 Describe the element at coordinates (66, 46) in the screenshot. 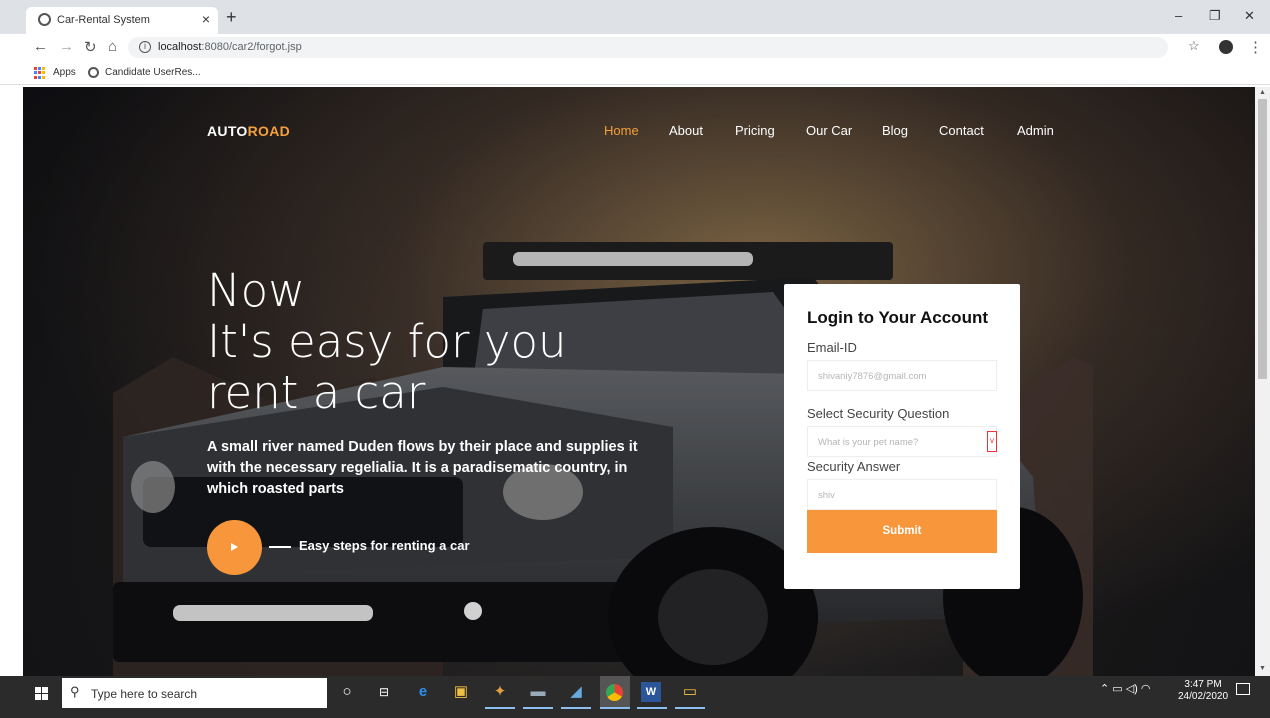

I see `forward-arrow-icon: →` at that location.